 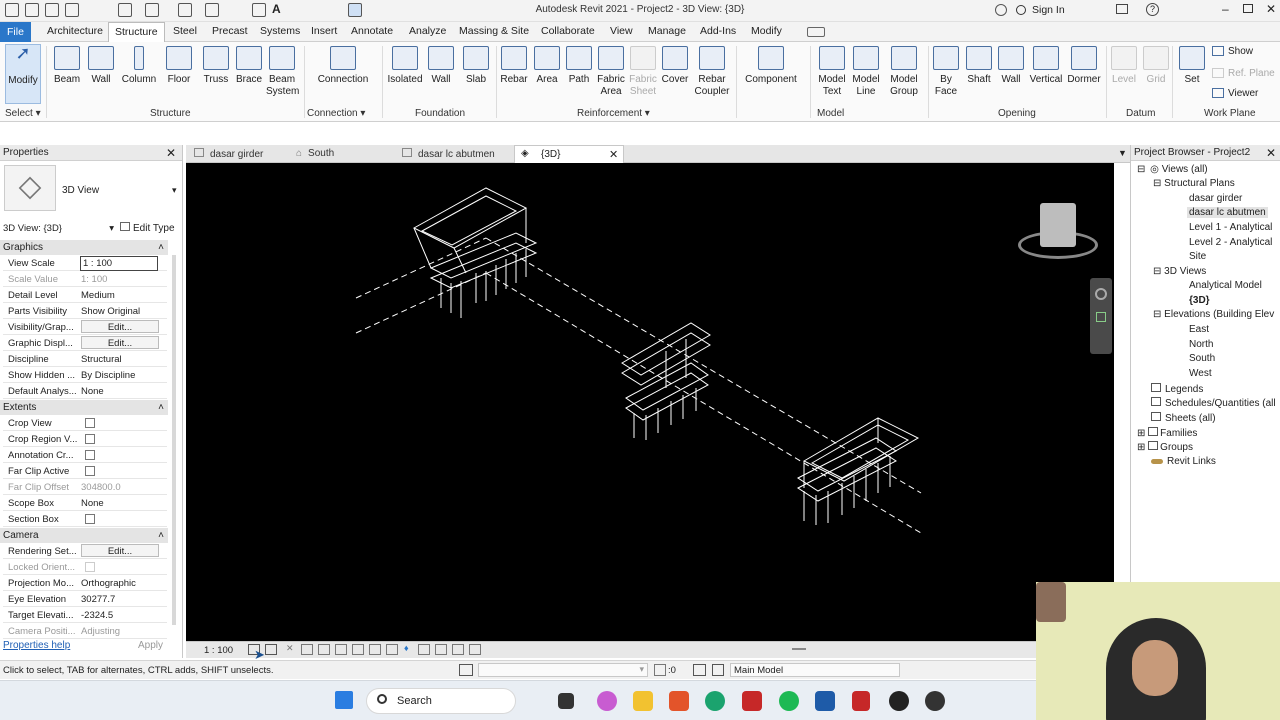 What do you see at coordinates (1199, 300) in the screenshot?
I see `tree-item-3d: {3D}` at bounding box center [1199, 300].